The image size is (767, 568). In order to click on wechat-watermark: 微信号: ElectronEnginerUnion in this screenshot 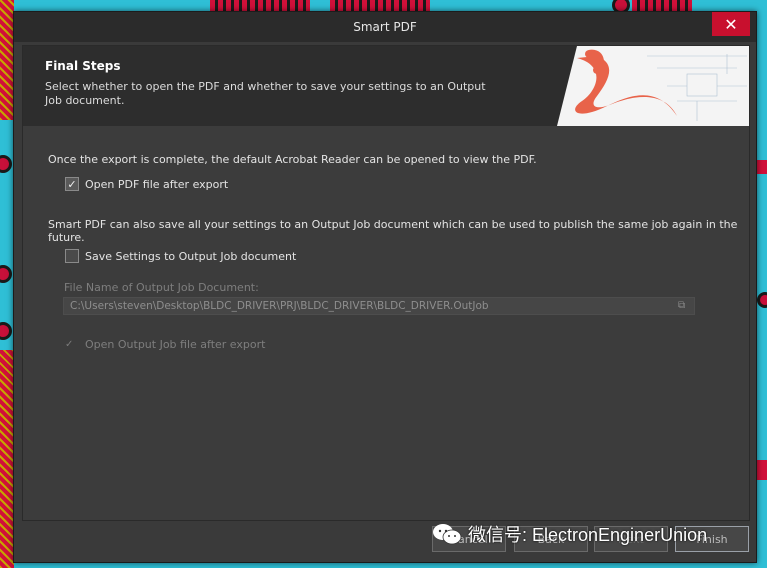, I will do `click(569, 534)`.